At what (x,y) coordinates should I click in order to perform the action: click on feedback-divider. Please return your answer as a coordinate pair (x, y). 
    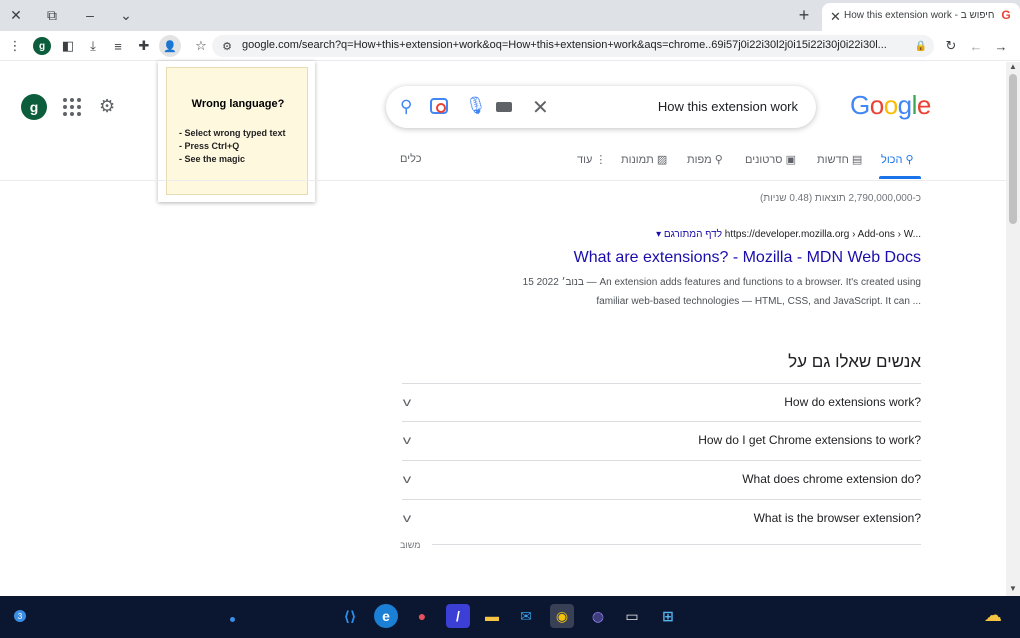
    Looking at the image, I should click on (676, 544).